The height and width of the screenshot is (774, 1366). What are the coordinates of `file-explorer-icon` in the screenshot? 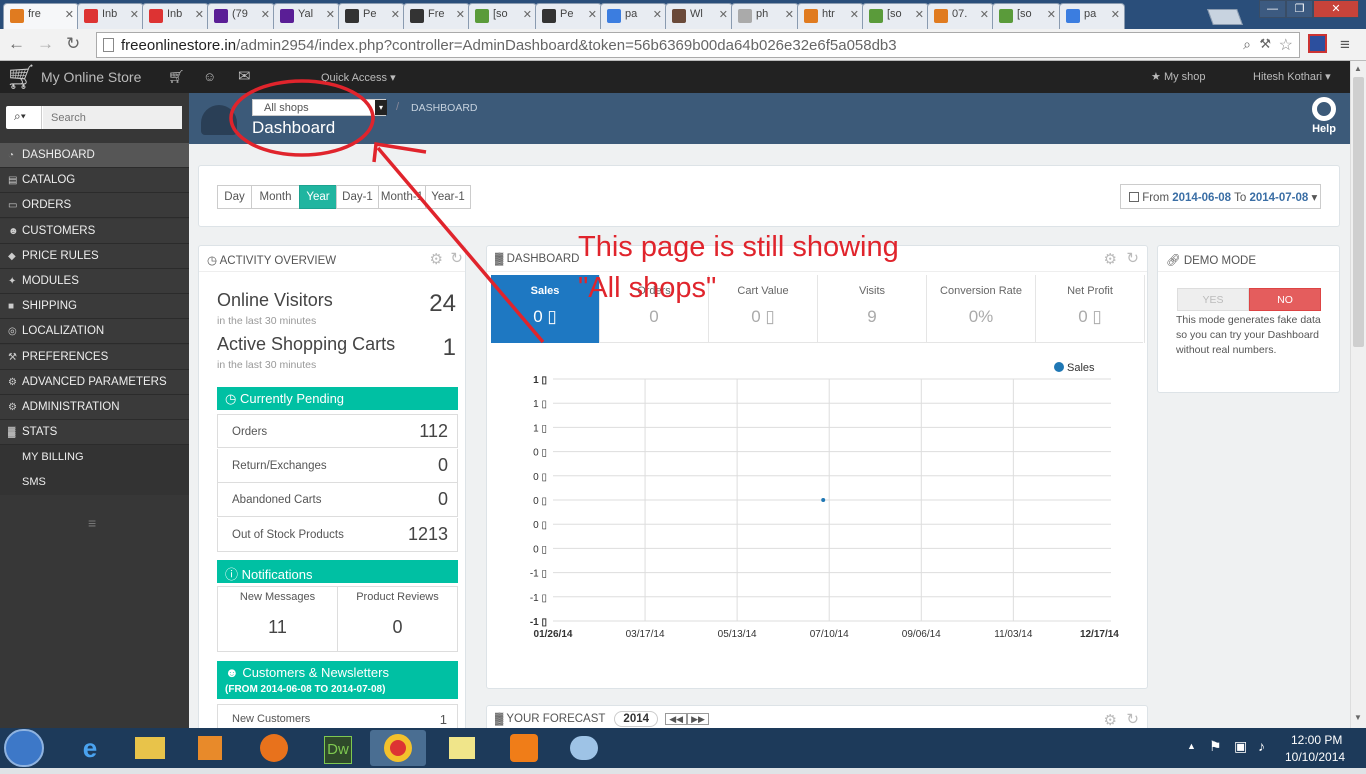 It's located at (150, 748).